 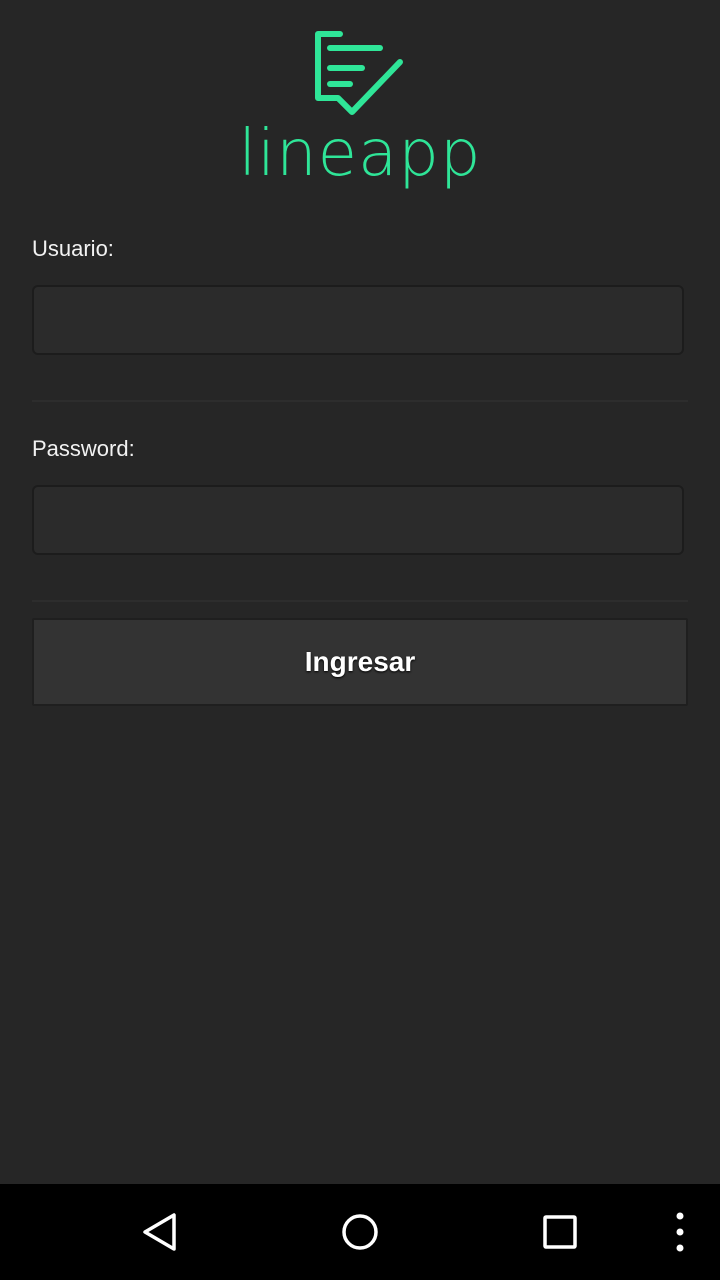 I want to click on nav-back-button, so click(x=160, y=1232).